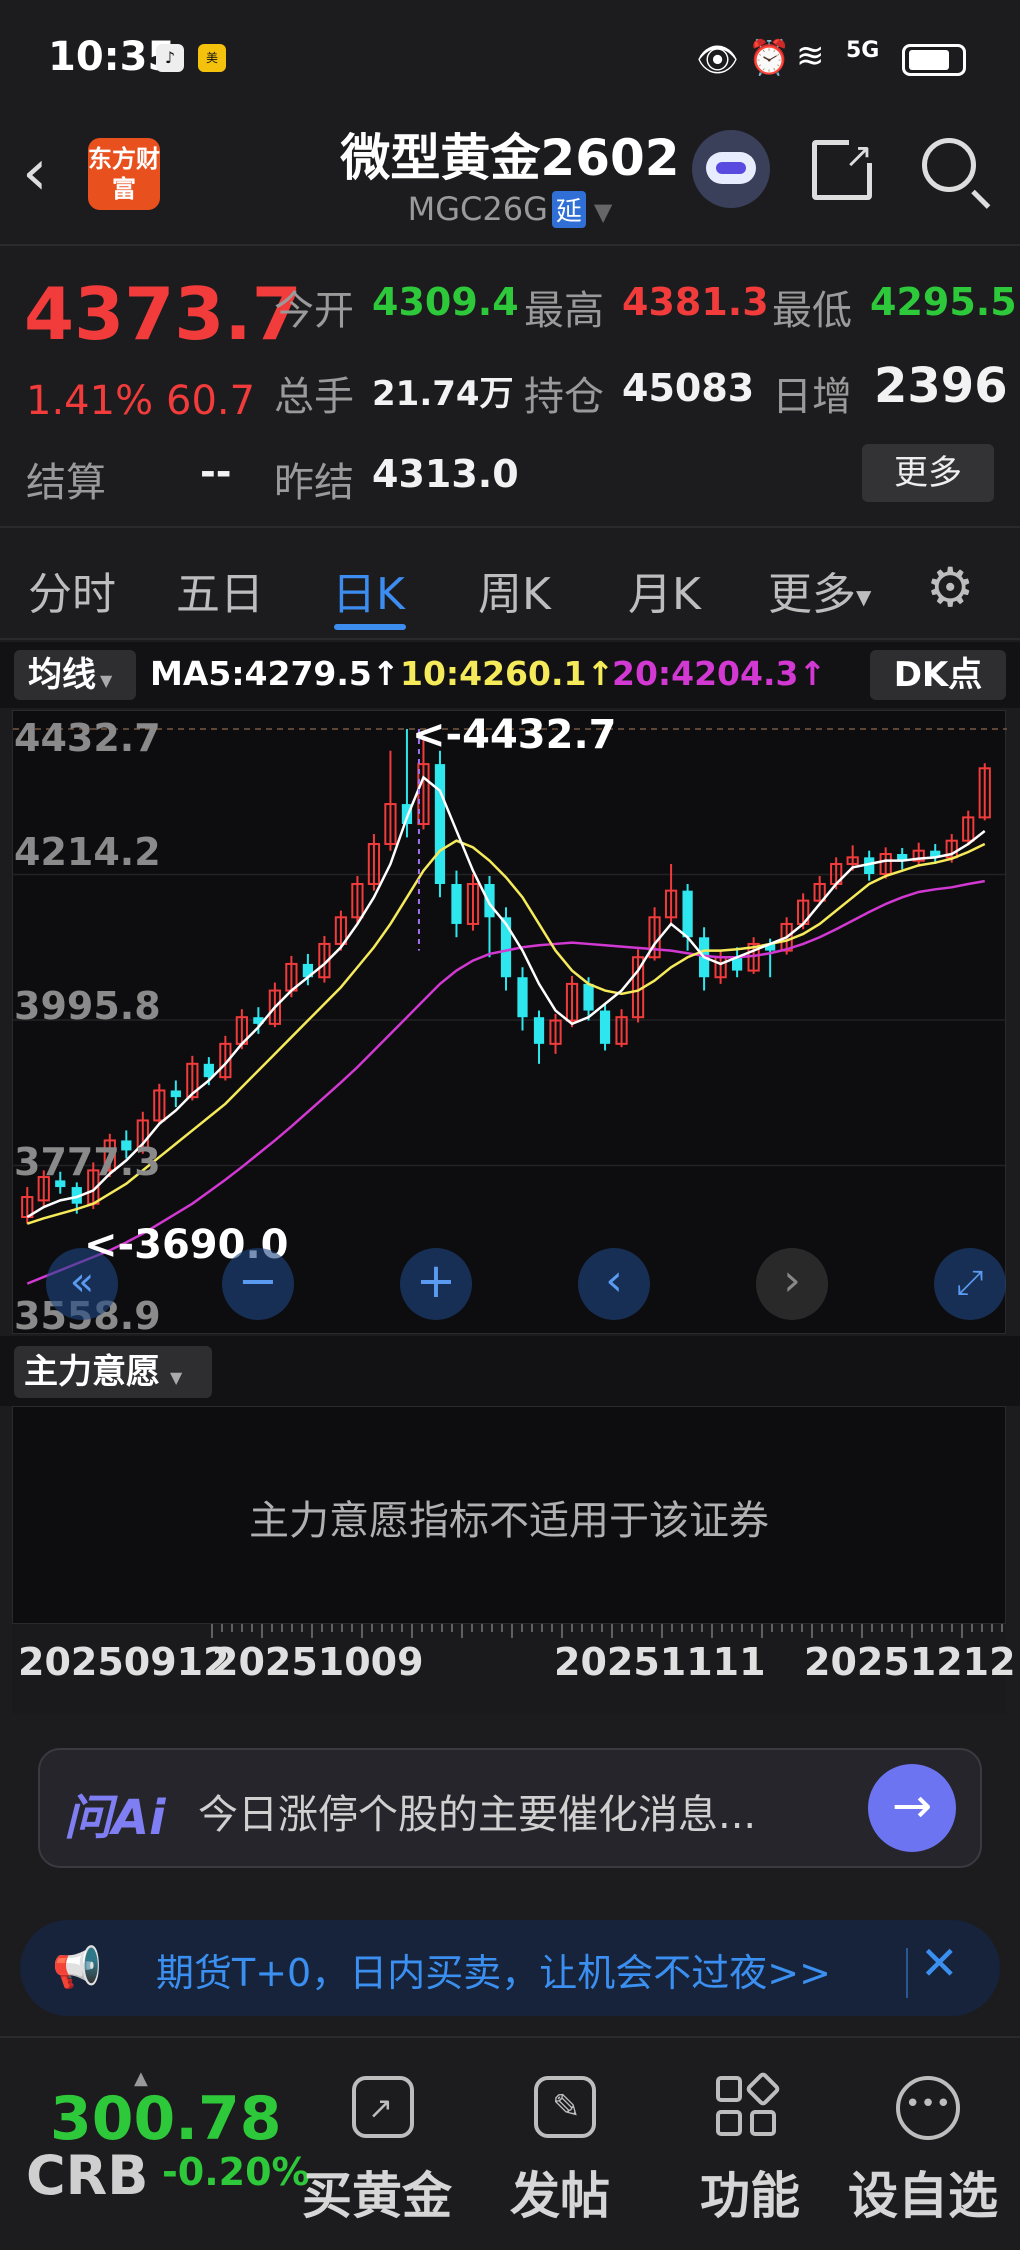 This screenshot has width=1020, height=2250. I want to click on oi-value: 45083, so click(688, 388).